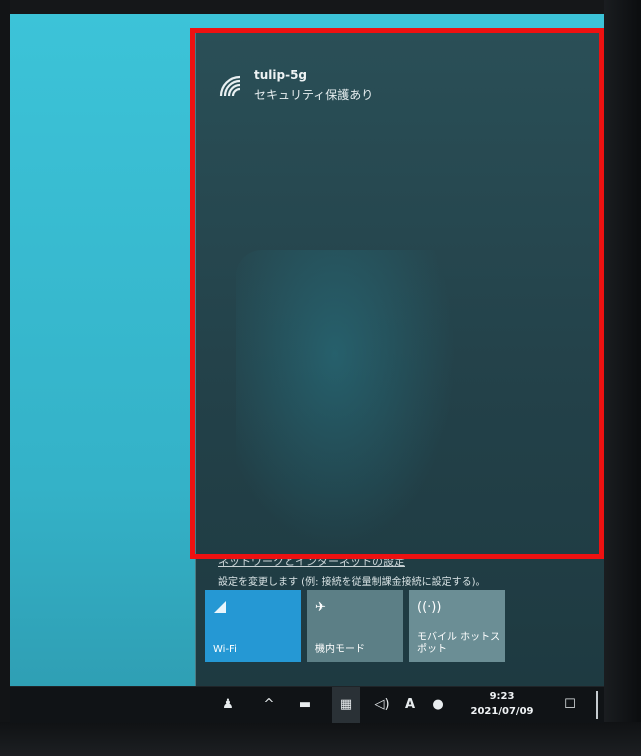  What do you see at coordinates (597, 705) in the screenshot?
I see `show-desktop-button` at bounding box center [597, 705].